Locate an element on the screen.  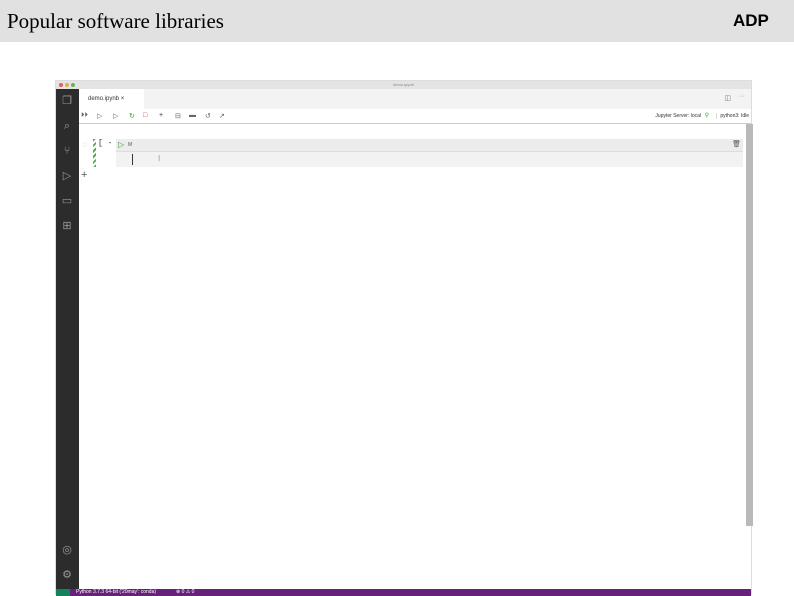
window-title: demo.ipynb is located at coordinates (403, 84).